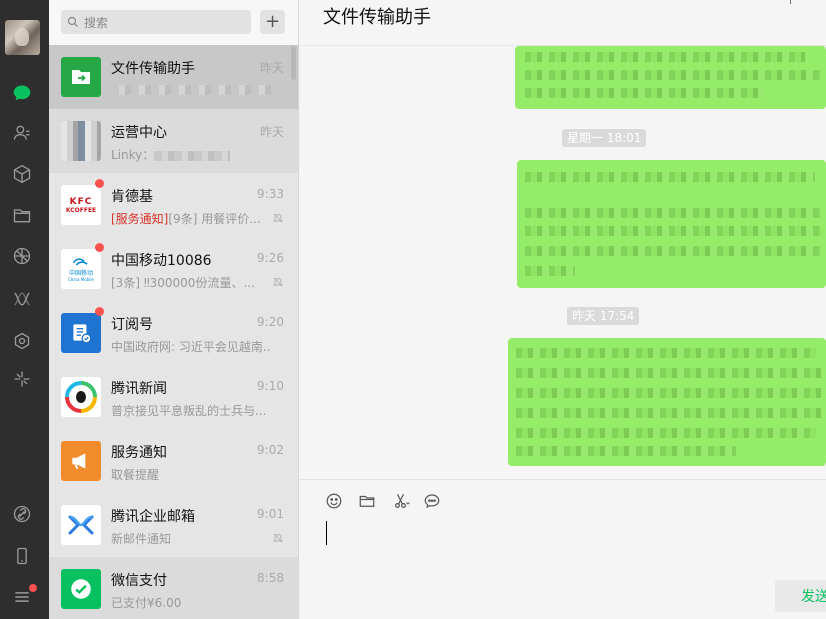 The image size is (826, 619). Describe the element at coordinates (293, 63) in the screenshot. I see `scrollbar` at that location.